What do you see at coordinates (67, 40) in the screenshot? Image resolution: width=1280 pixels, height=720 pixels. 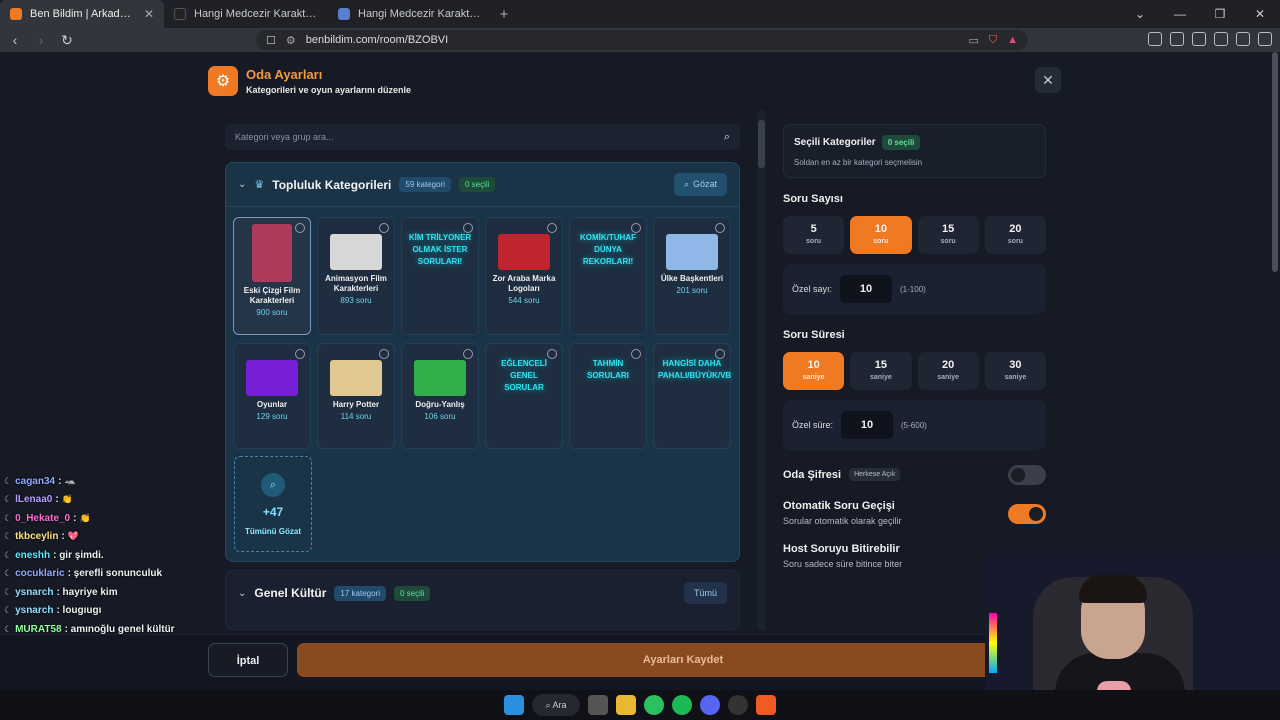 I see `reload-button: ↻` at bounding box center [67, 40].